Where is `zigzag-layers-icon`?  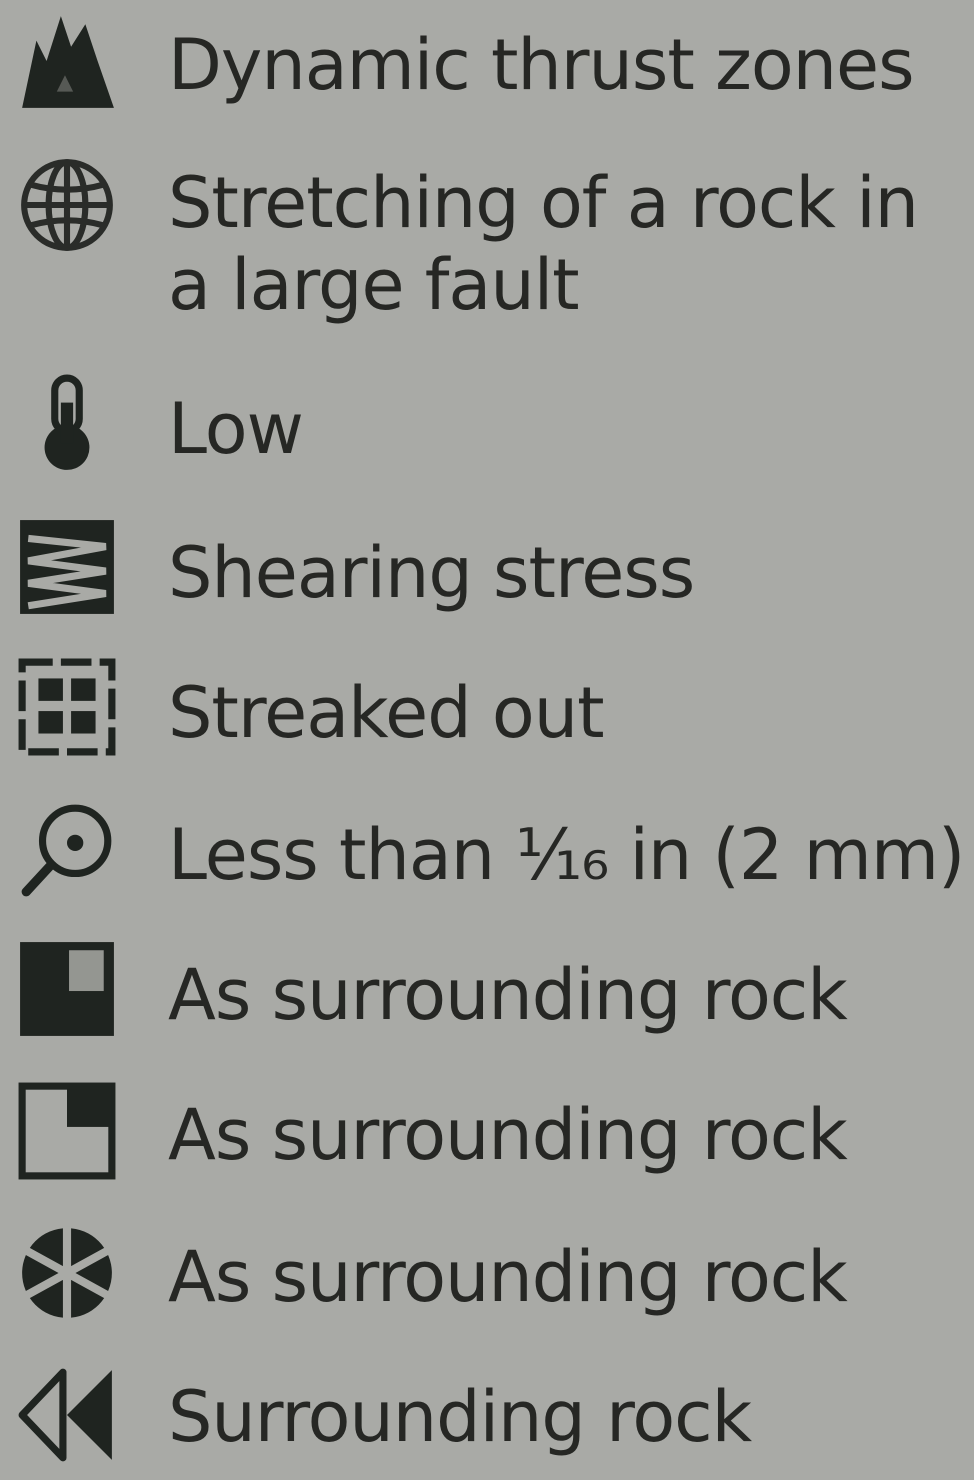
zigzag-layers-icon is located at coordinates (67, 567).